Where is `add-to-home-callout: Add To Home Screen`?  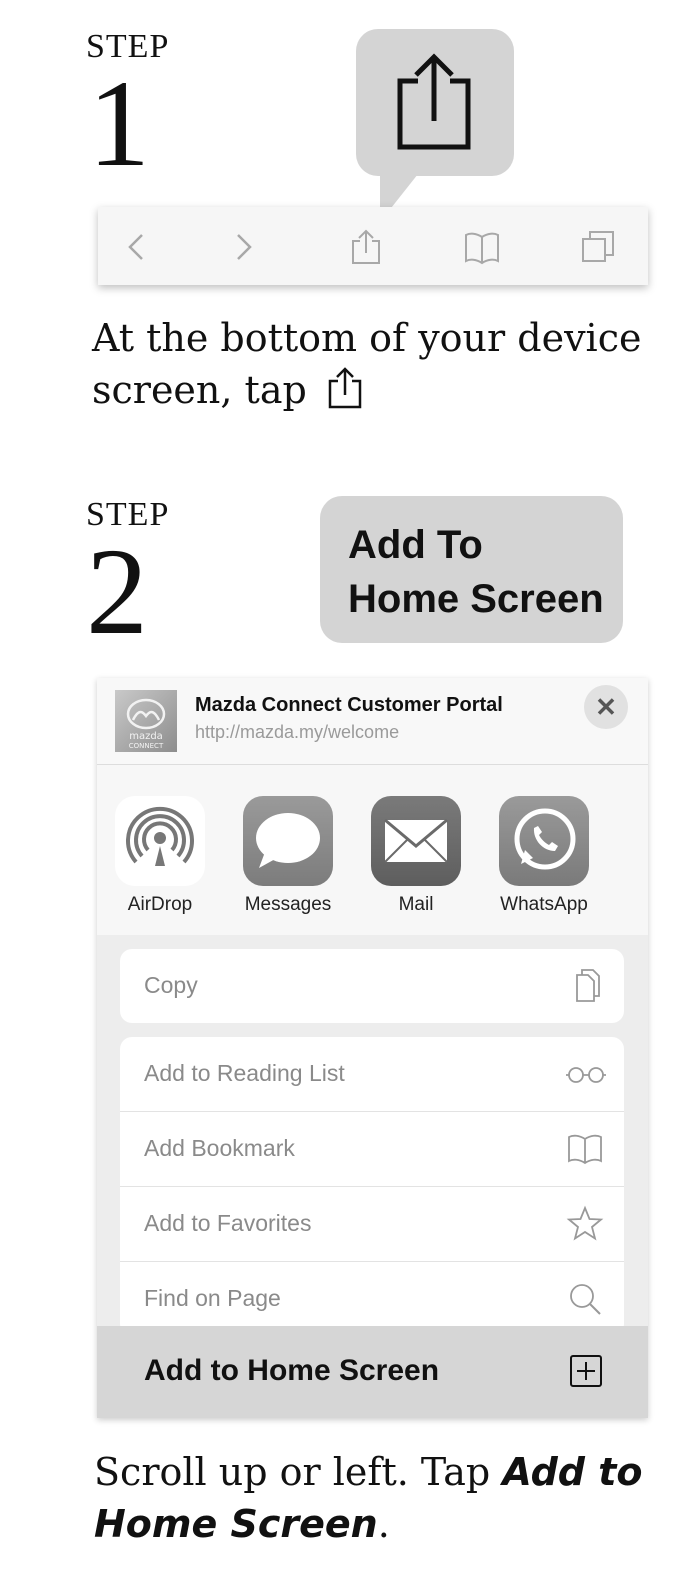 add-to-home-callout: Add To Home Screen is located at coordinates (471, 569).